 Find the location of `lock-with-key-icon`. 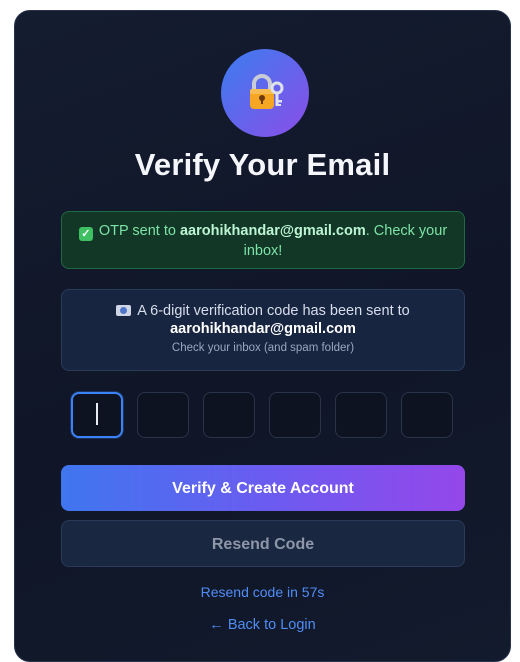

lock-with-key-icon is located at coordinates (265, 93).